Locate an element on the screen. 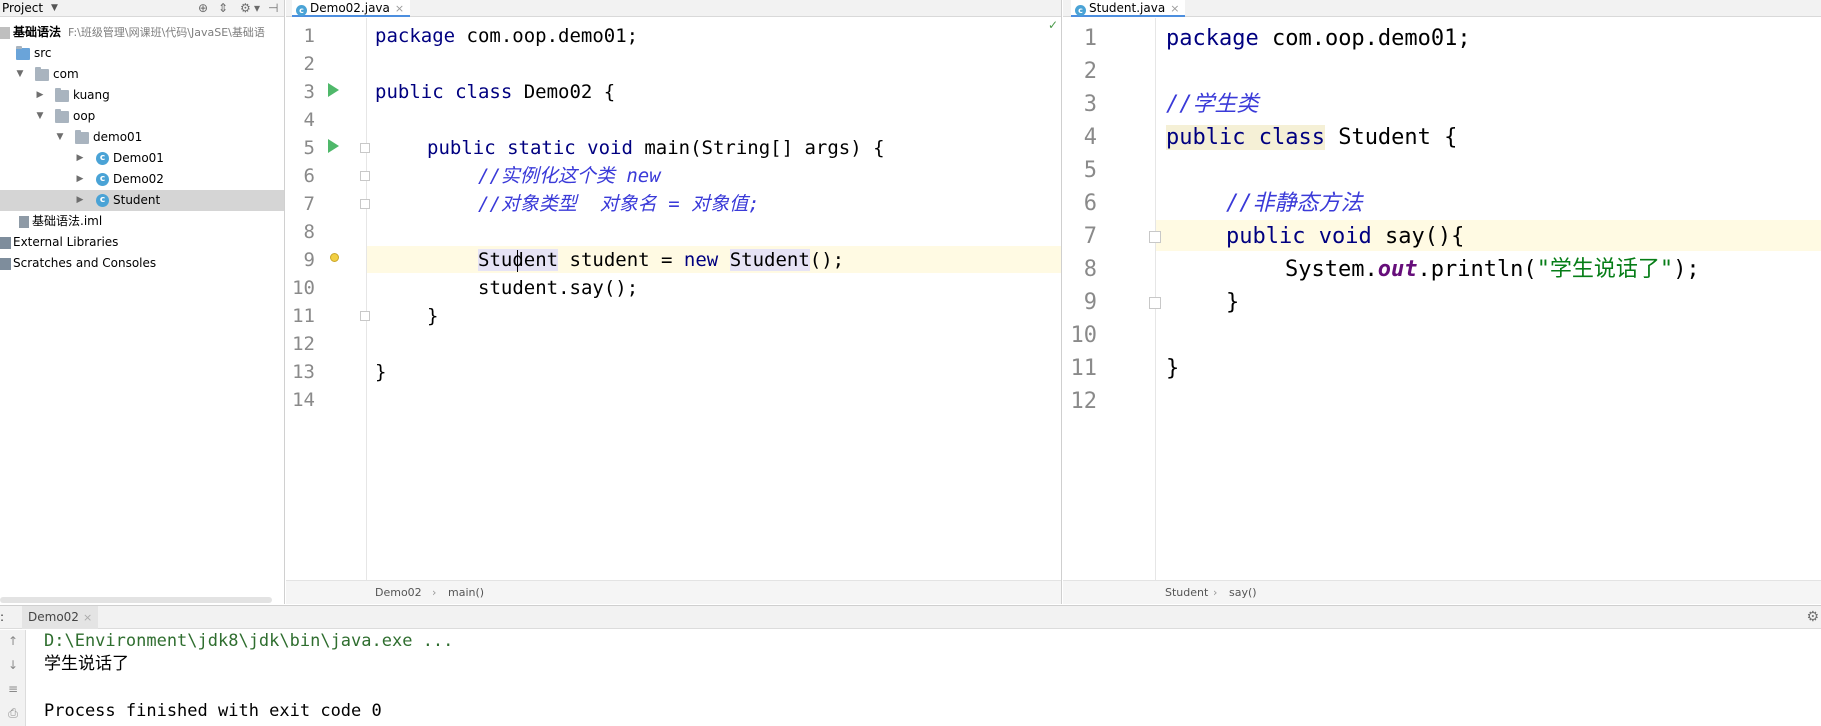 The width and height of the screenshot is (1821, 726). code-token: Student is located at coordinates (518, 260).